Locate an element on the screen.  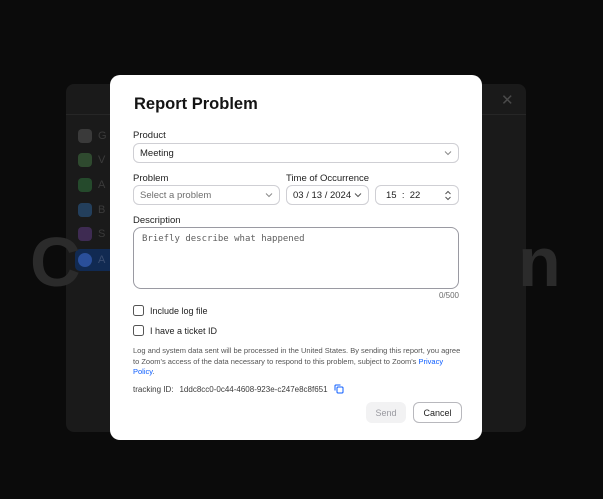
cancel-button: Cancel is located at coordinates (437, 412).